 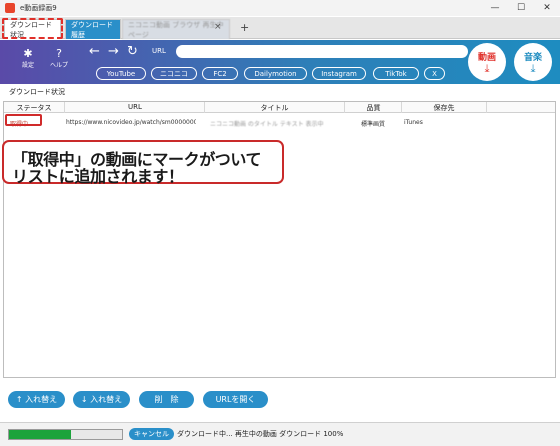 What do you see at coordinates (58, 65) in the screenshot?
I see `help-label: ヘルプ` at bounding box center [58, 65].